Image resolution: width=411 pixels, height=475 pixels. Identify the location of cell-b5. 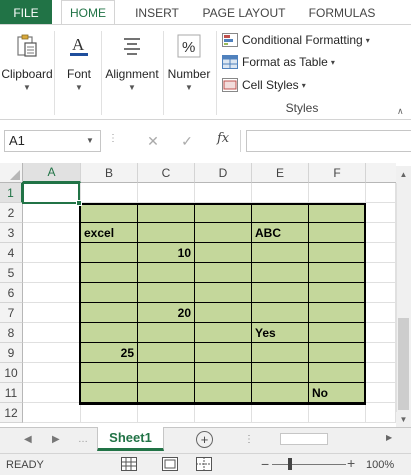
(109, 273).